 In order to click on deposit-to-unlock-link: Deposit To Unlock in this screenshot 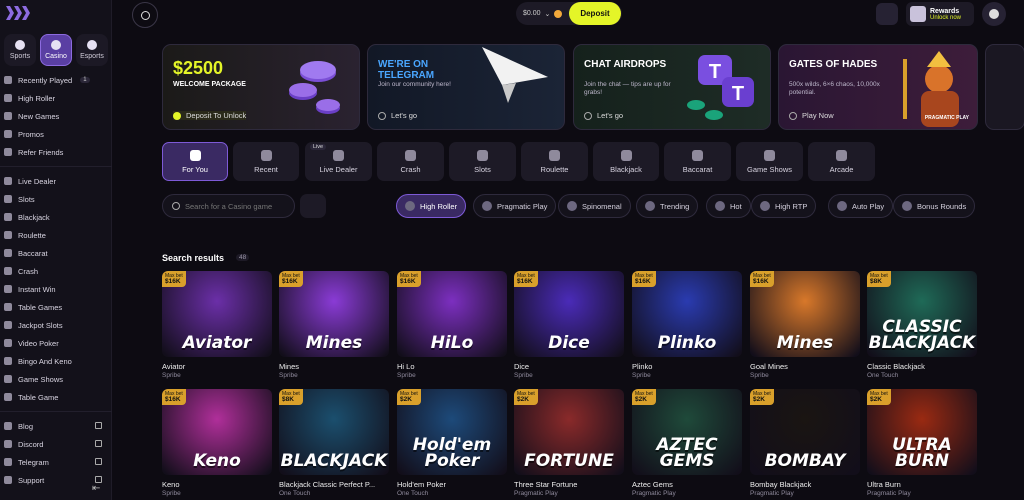, I will do `click(210, 115)`.